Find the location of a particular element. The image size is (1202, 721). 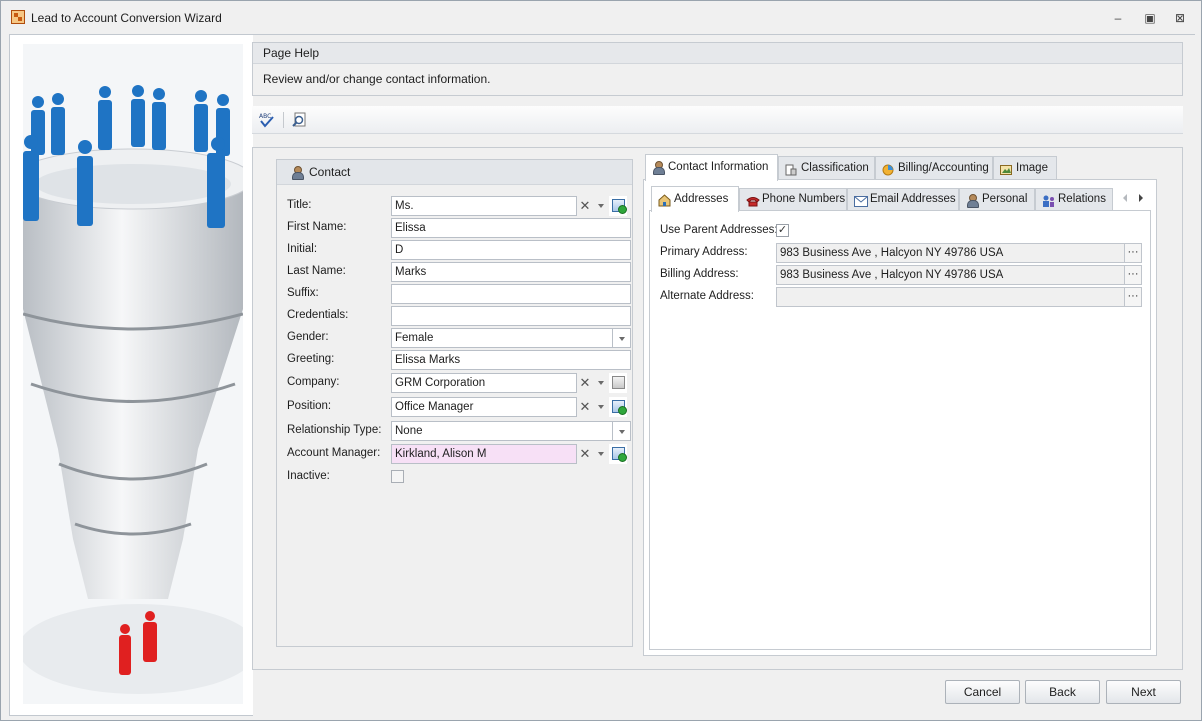

initial-label: Initial: is located at coordinates (302, 249).